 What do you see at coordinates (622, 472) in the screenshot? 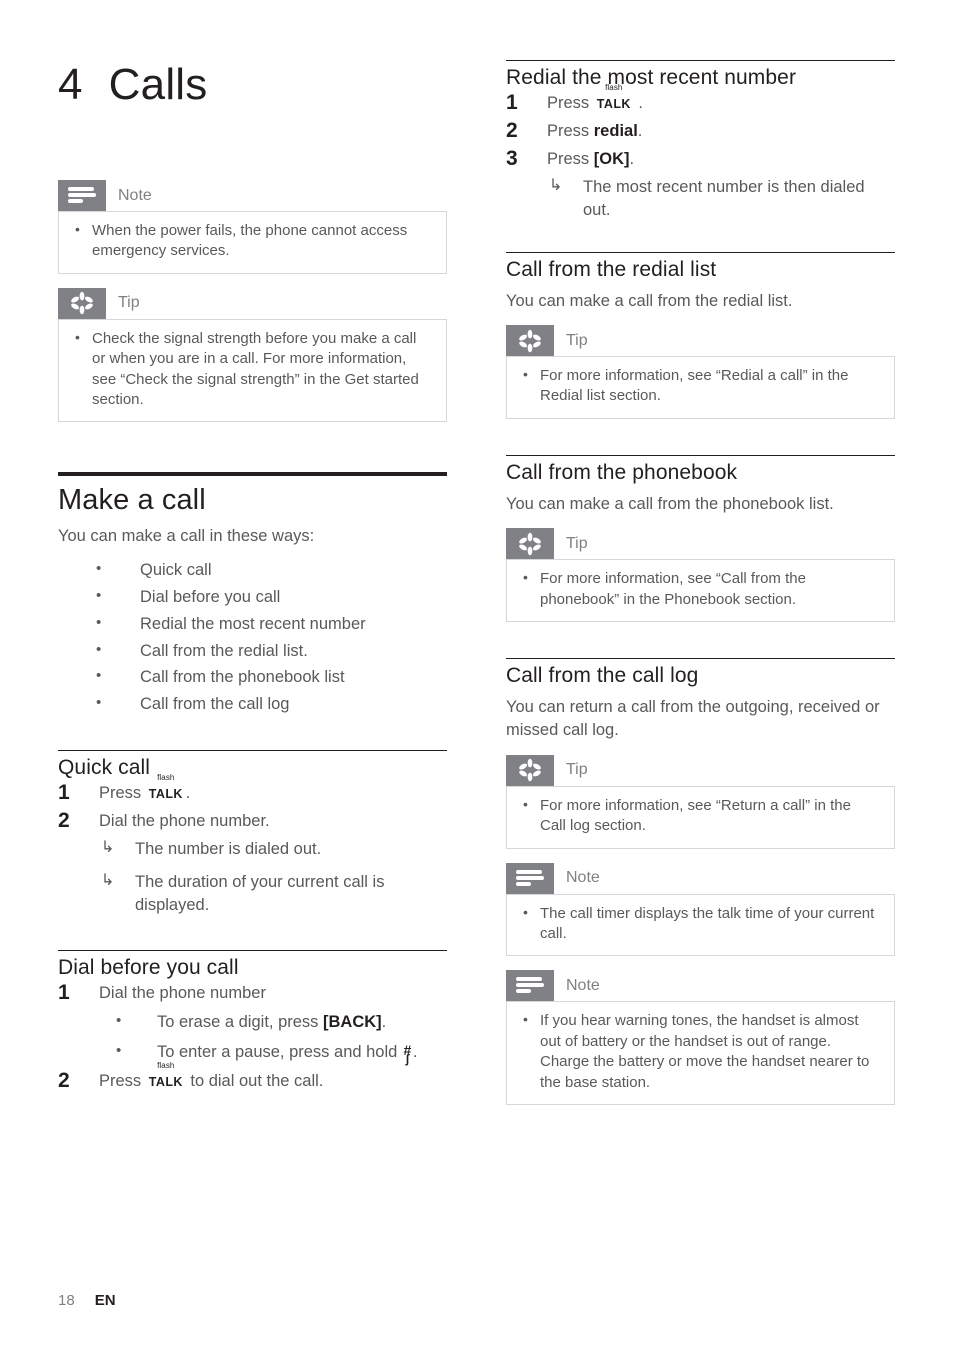
I see `heading-call-from-phonebook: Call from the phonebook` at bounding box center [622, 472].